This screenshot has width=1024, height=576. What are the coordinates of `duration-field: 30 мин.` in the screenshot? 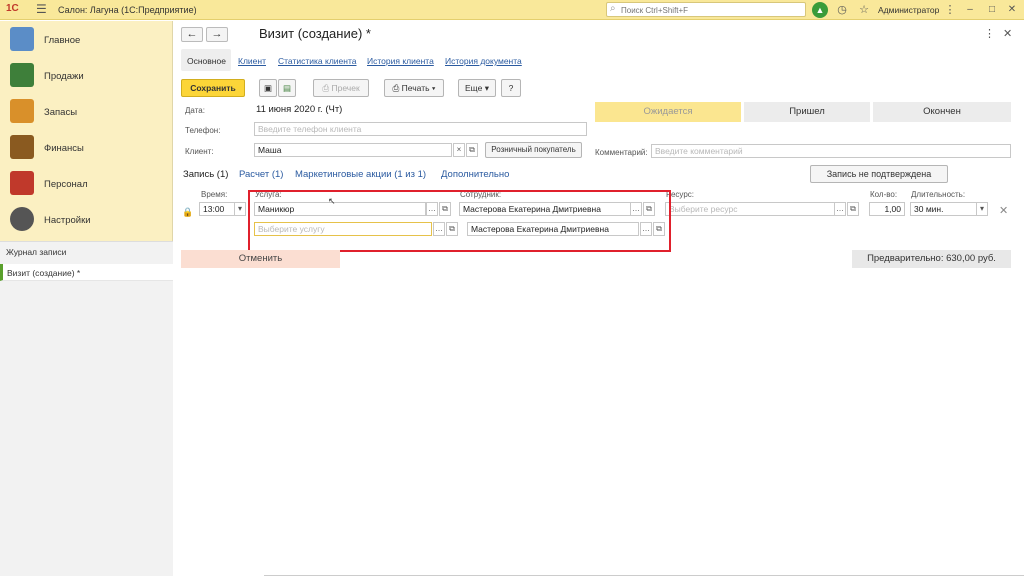 It's located at (943, 209).